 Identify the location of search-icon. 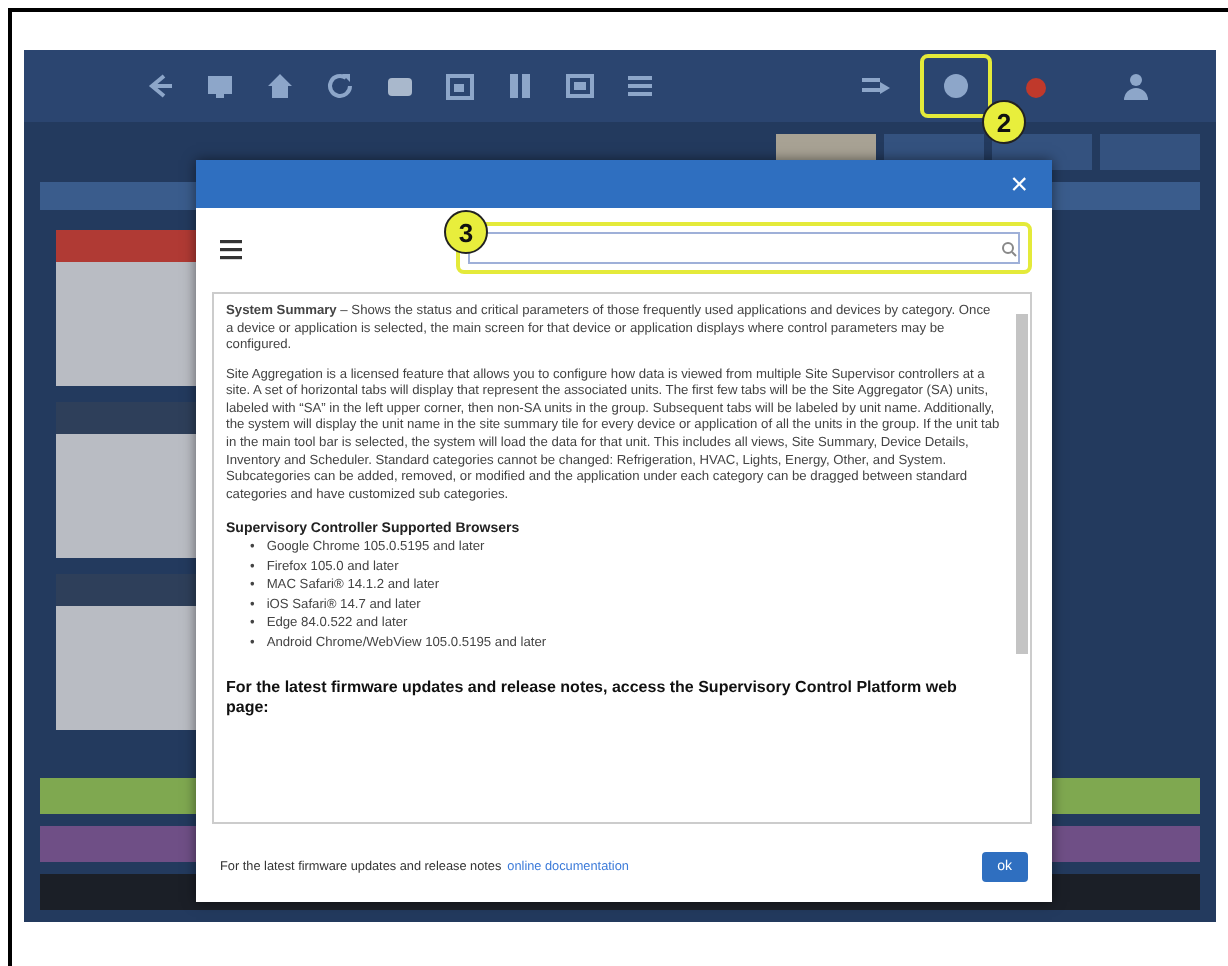
(1009, 248).